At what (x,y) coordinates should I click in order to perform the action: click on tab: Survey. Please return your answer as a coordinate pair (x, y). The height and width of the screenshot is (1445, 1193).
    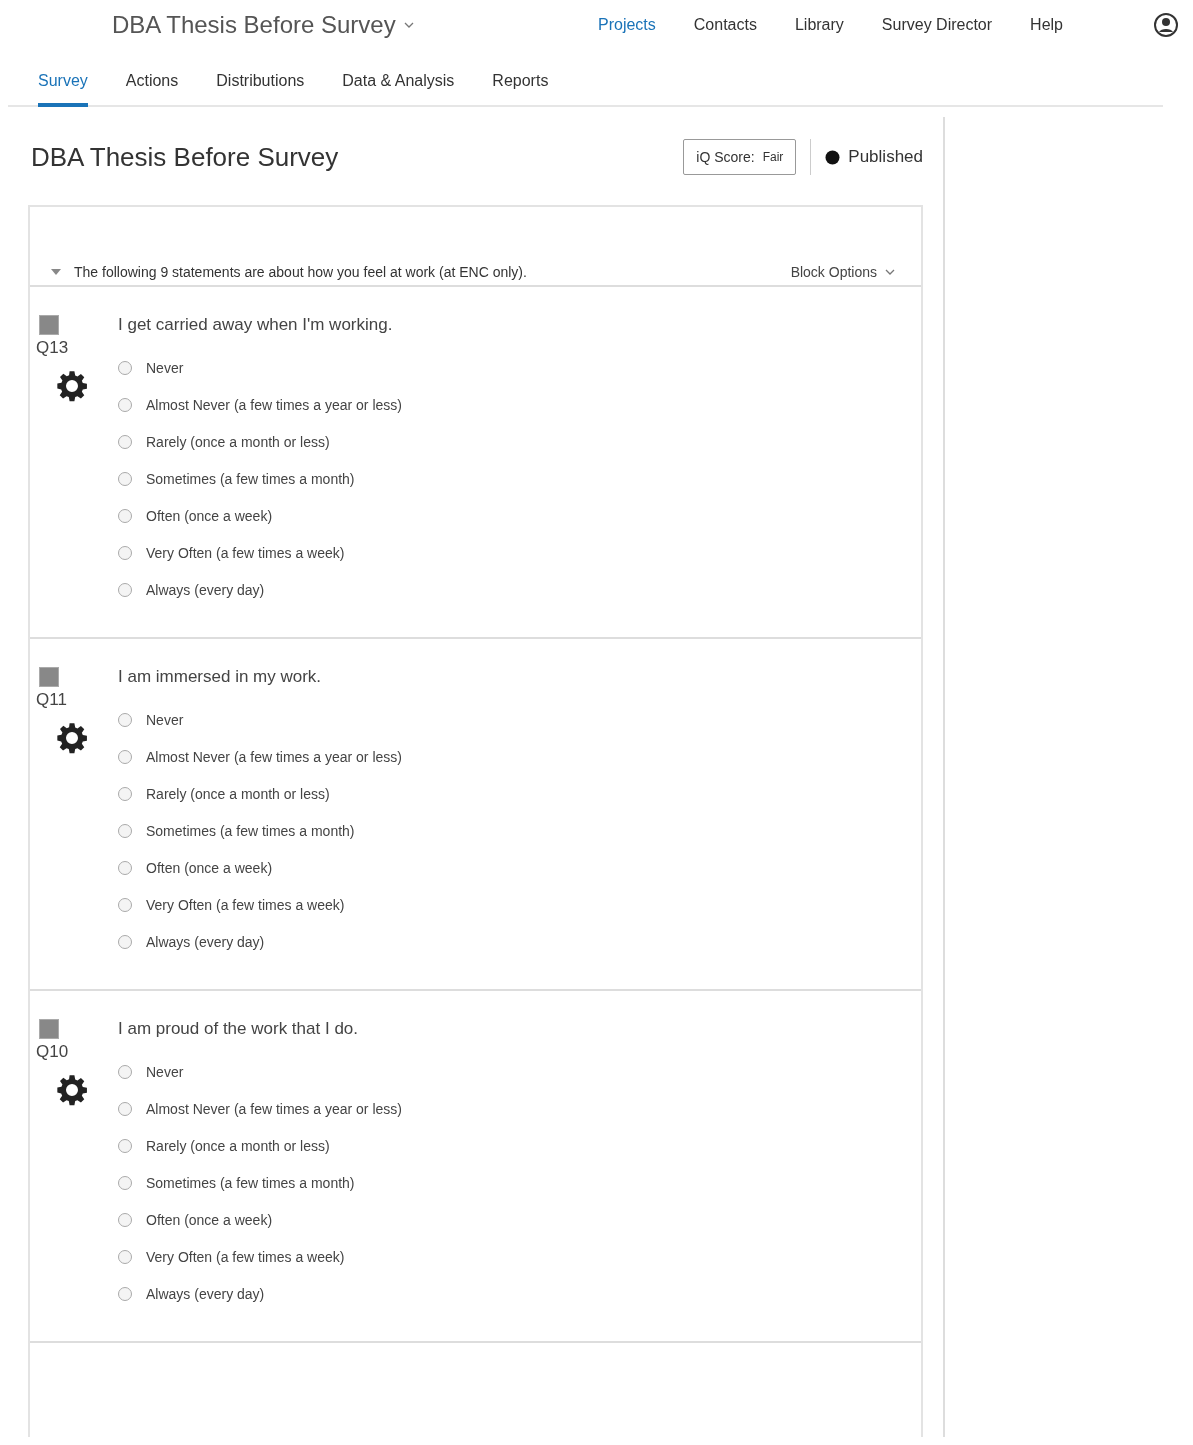
    Looking at the image, I should click on (63, 82).